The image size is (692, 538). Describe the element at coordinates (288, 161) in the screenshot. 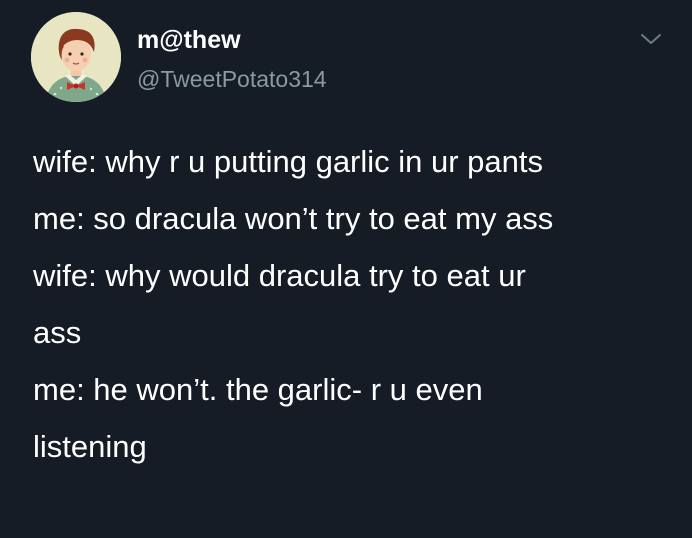

I see `tweet-text-line: wife: why r u putting garlic in ur pants` at that location.